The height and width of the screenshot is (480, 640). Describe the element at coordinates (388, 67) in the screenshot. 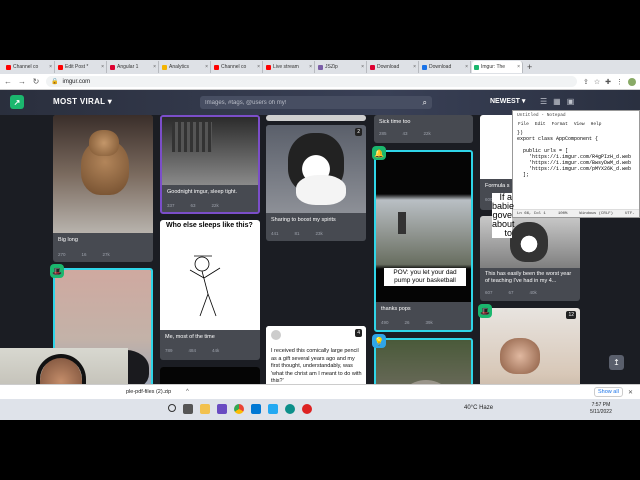

I see `tab-label: Download` at that location.